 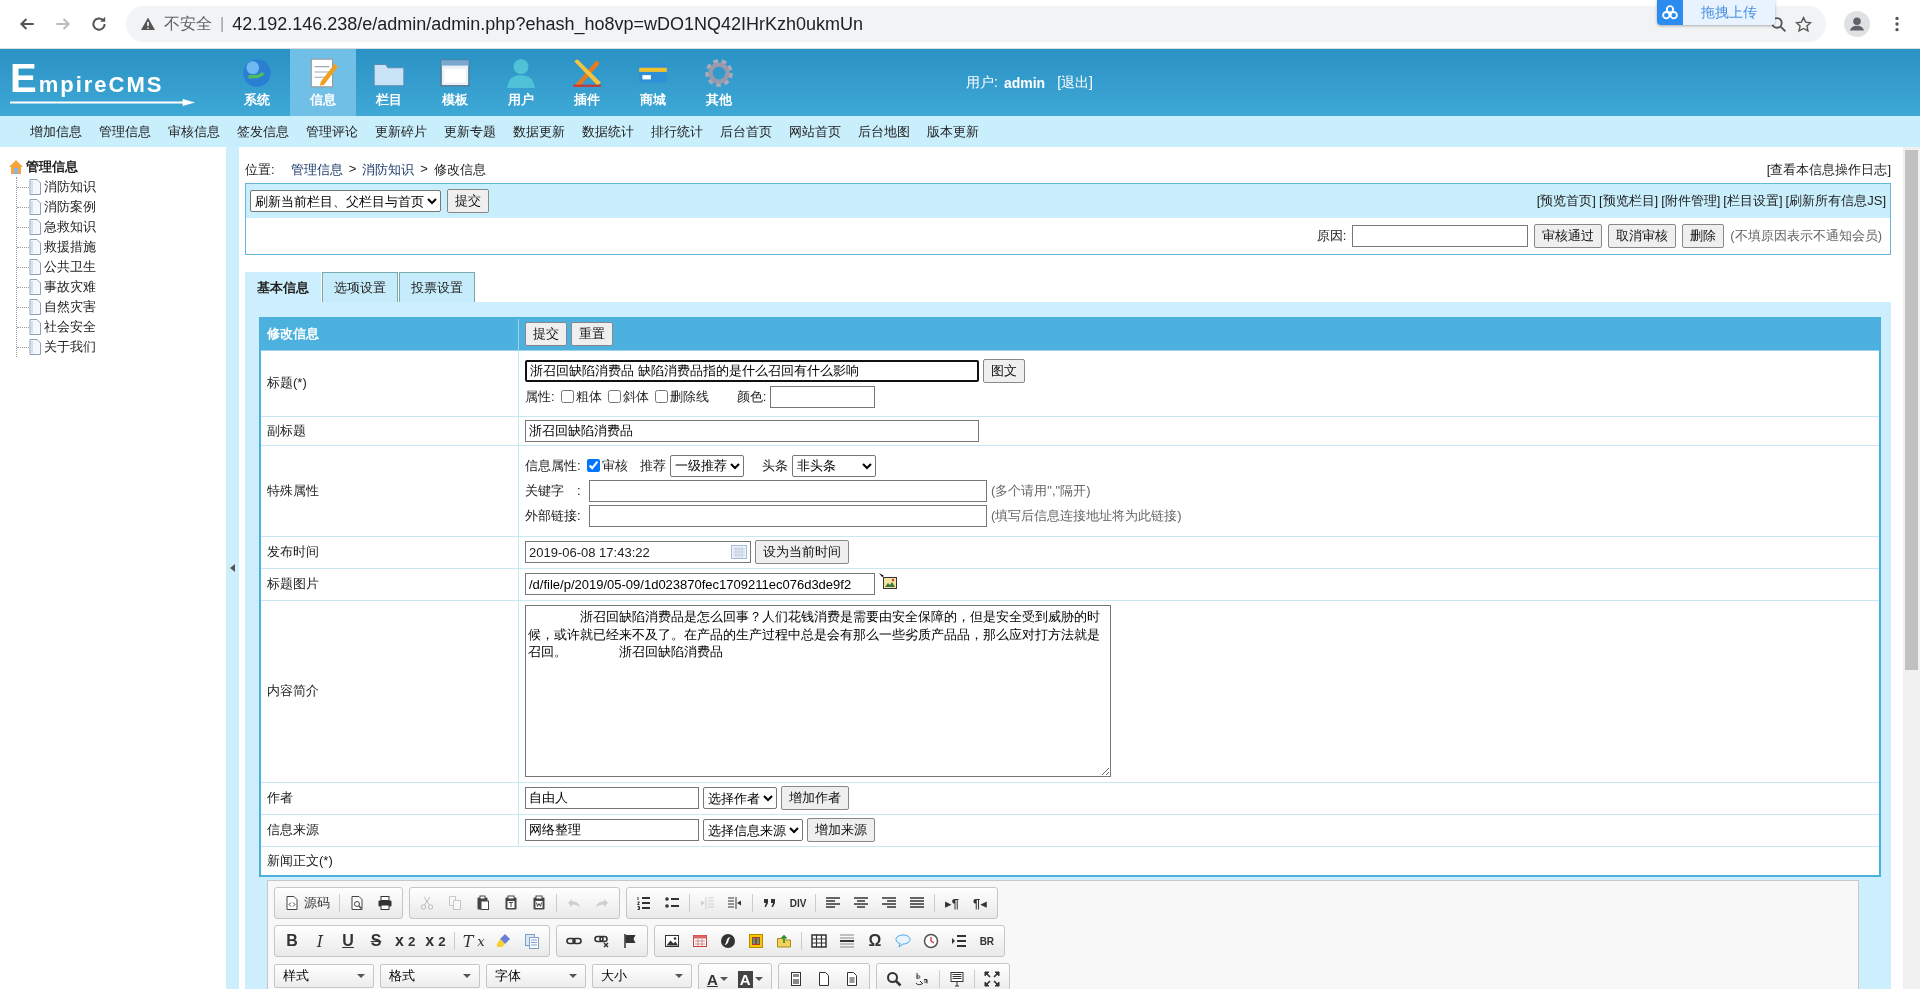 I want to click on nav-link: 更新专题, so click(x=470, y=131).